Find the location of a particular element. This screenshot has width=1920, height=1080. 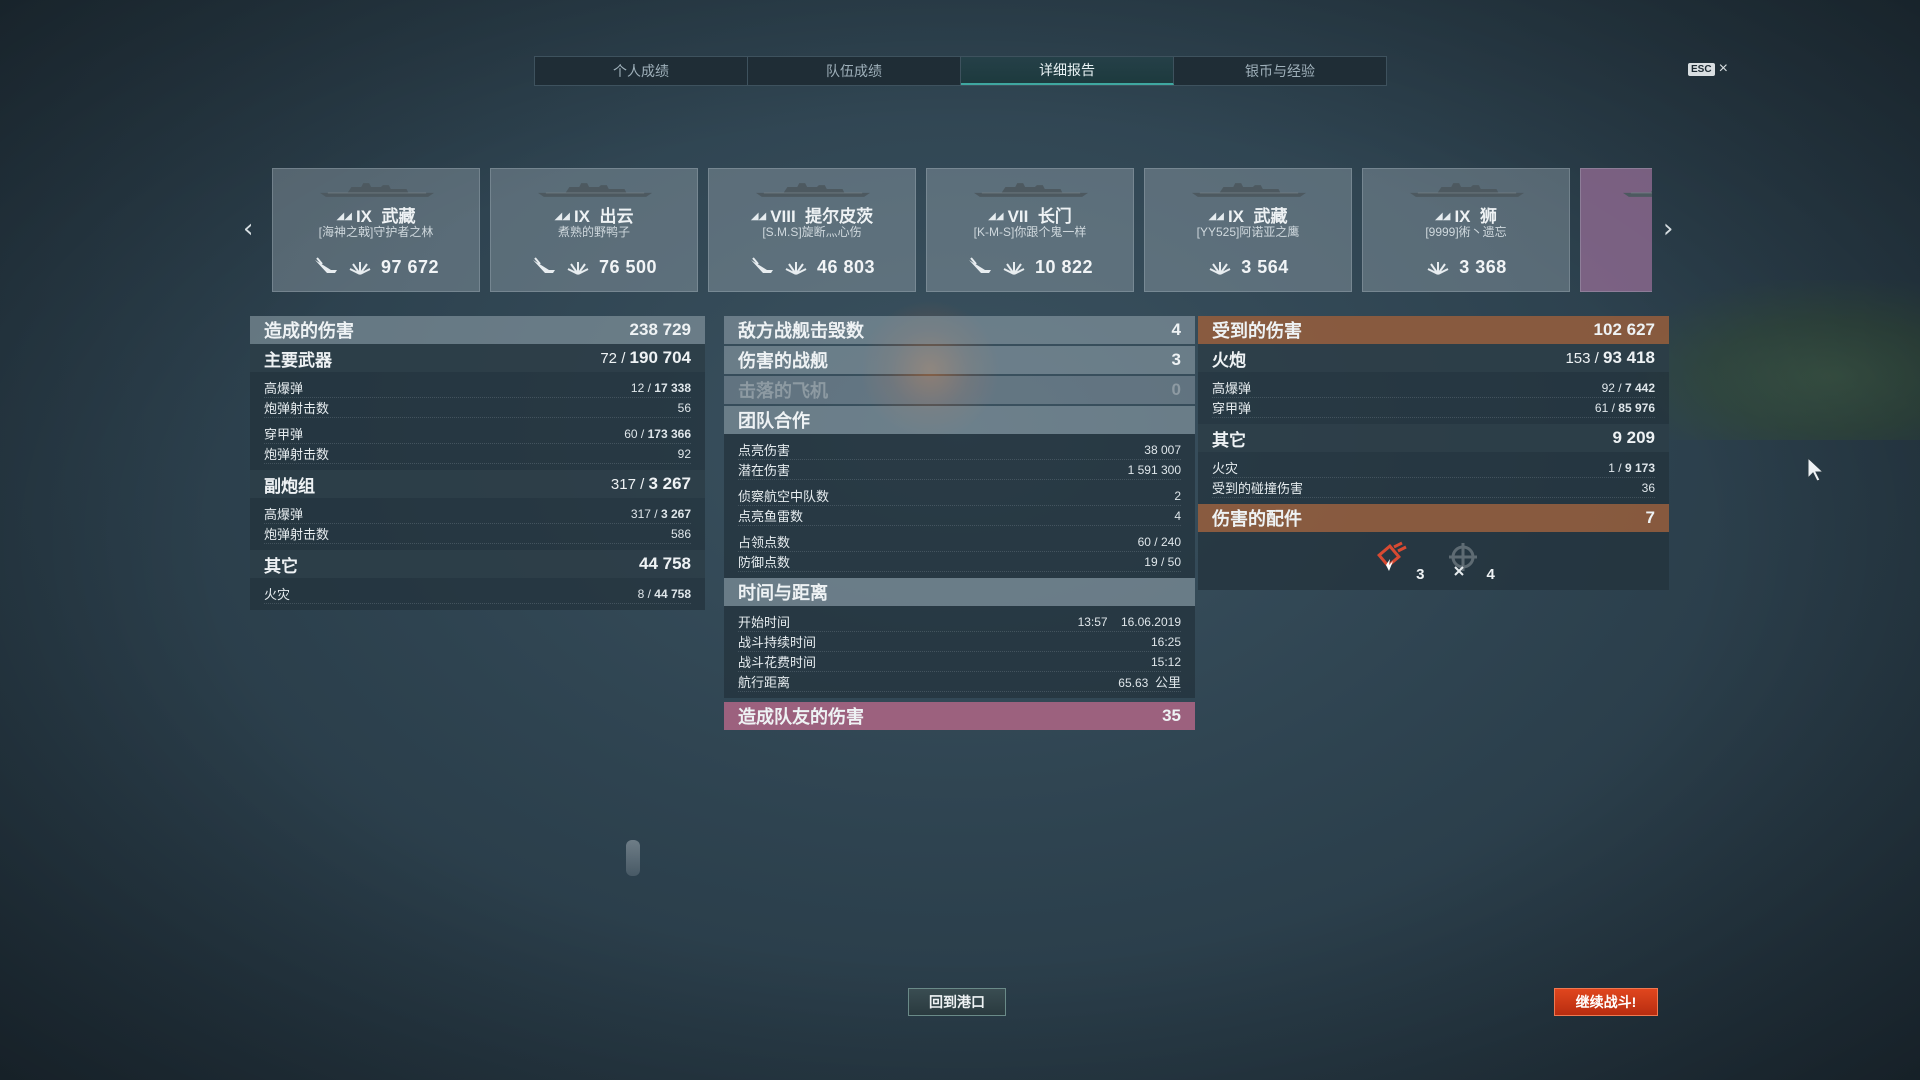

steering-module: 4 is located at coordinates (1469, 561).